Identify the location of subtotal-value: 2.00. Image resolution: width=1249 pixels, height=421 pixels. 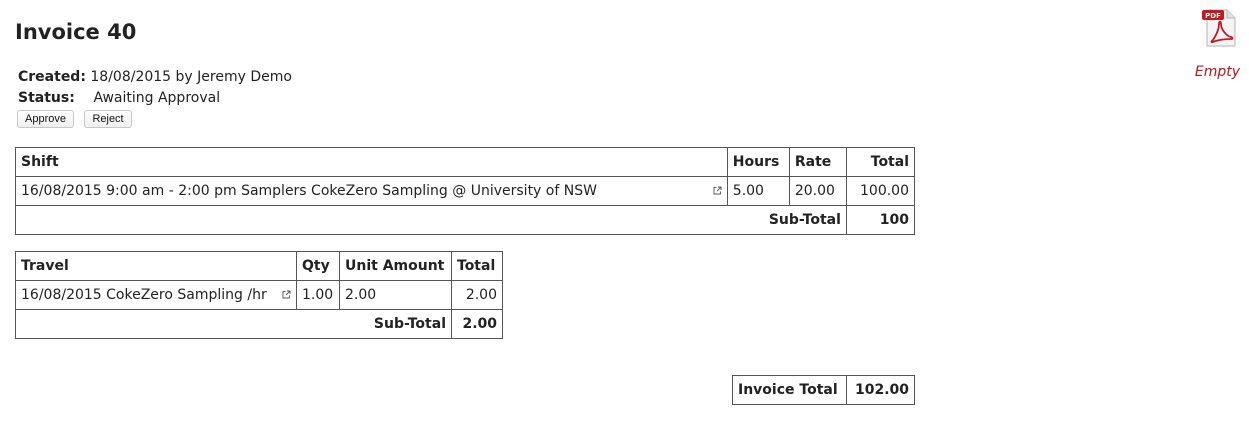
(477, 324).